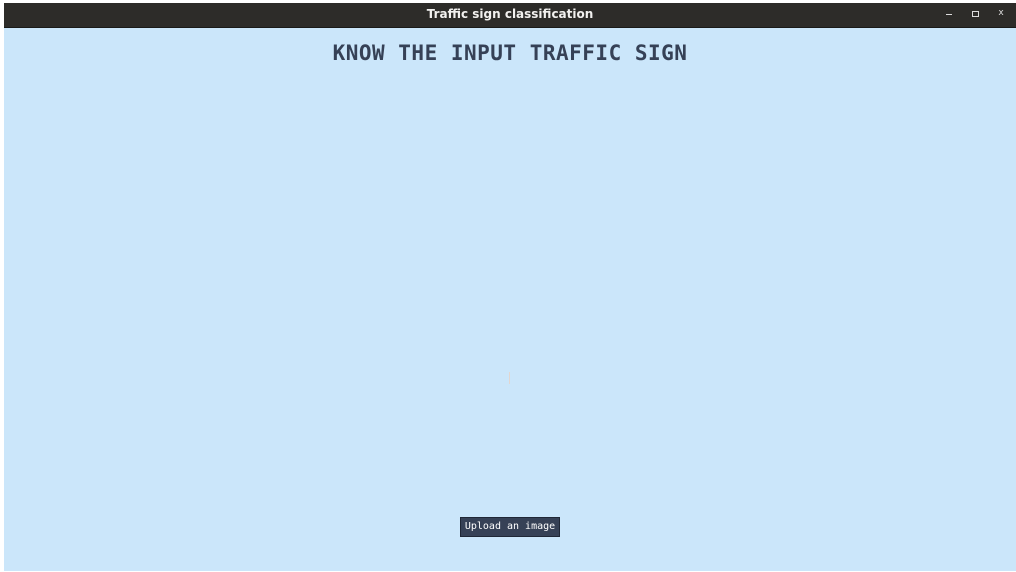  Describe the element at coordinates (509, 378) in the screenshot. I see `sign-image-placeholder` at that location.